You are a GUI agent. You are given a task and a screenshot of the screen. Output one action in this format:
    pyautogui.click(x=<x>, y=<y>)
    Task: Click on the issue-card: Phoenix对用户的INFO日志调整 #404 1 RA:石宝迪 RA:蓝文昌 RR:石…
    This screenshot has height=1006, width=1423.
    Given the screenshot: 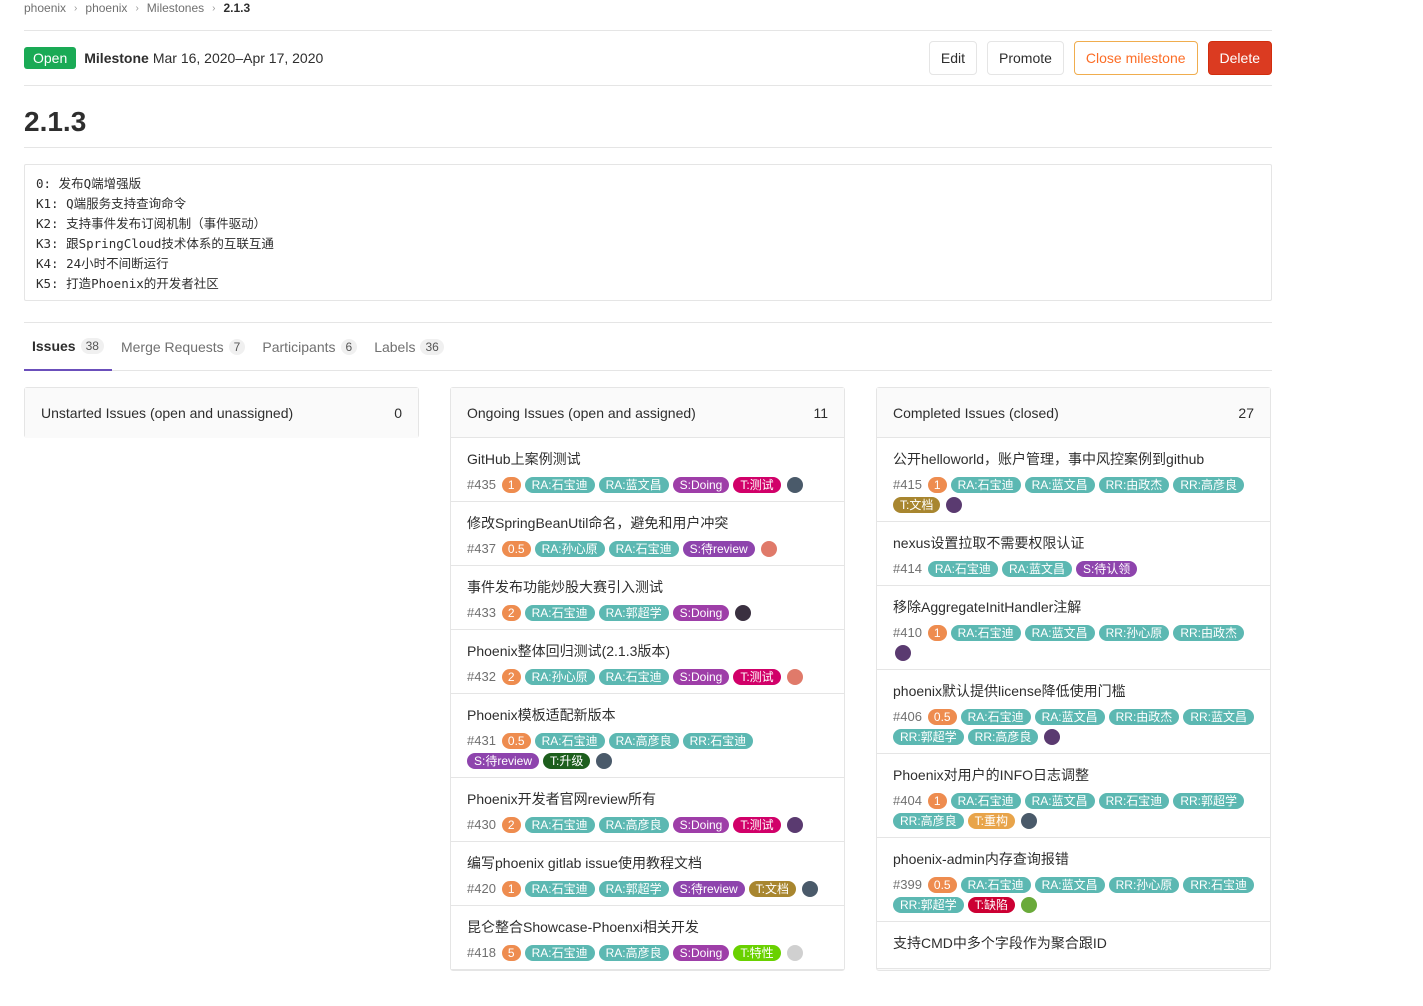 What is the action you would take?
    pyautogui.click(x=1073, y=796)
    